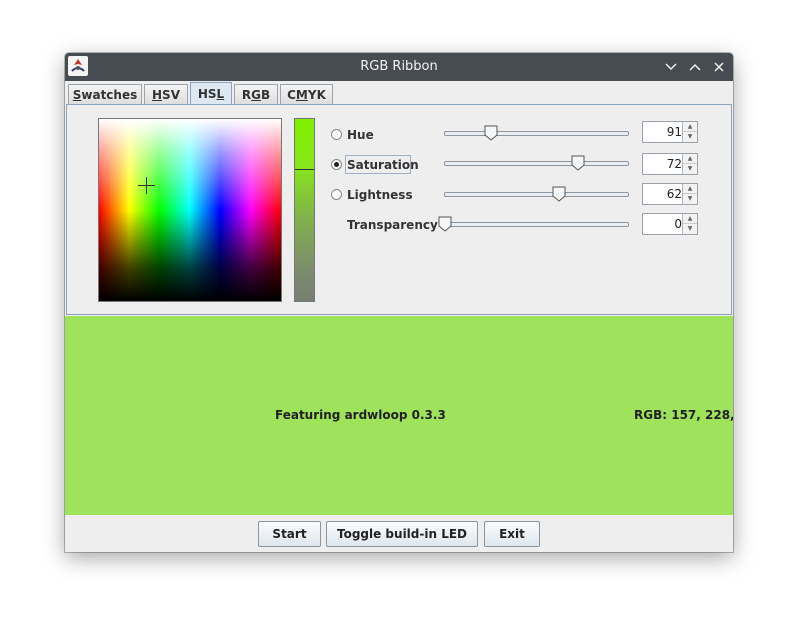  What do you see at coordinates (166, 94) in the screenshot?
I see `tab-hsv: H SV` at bounding box center [166, 94].